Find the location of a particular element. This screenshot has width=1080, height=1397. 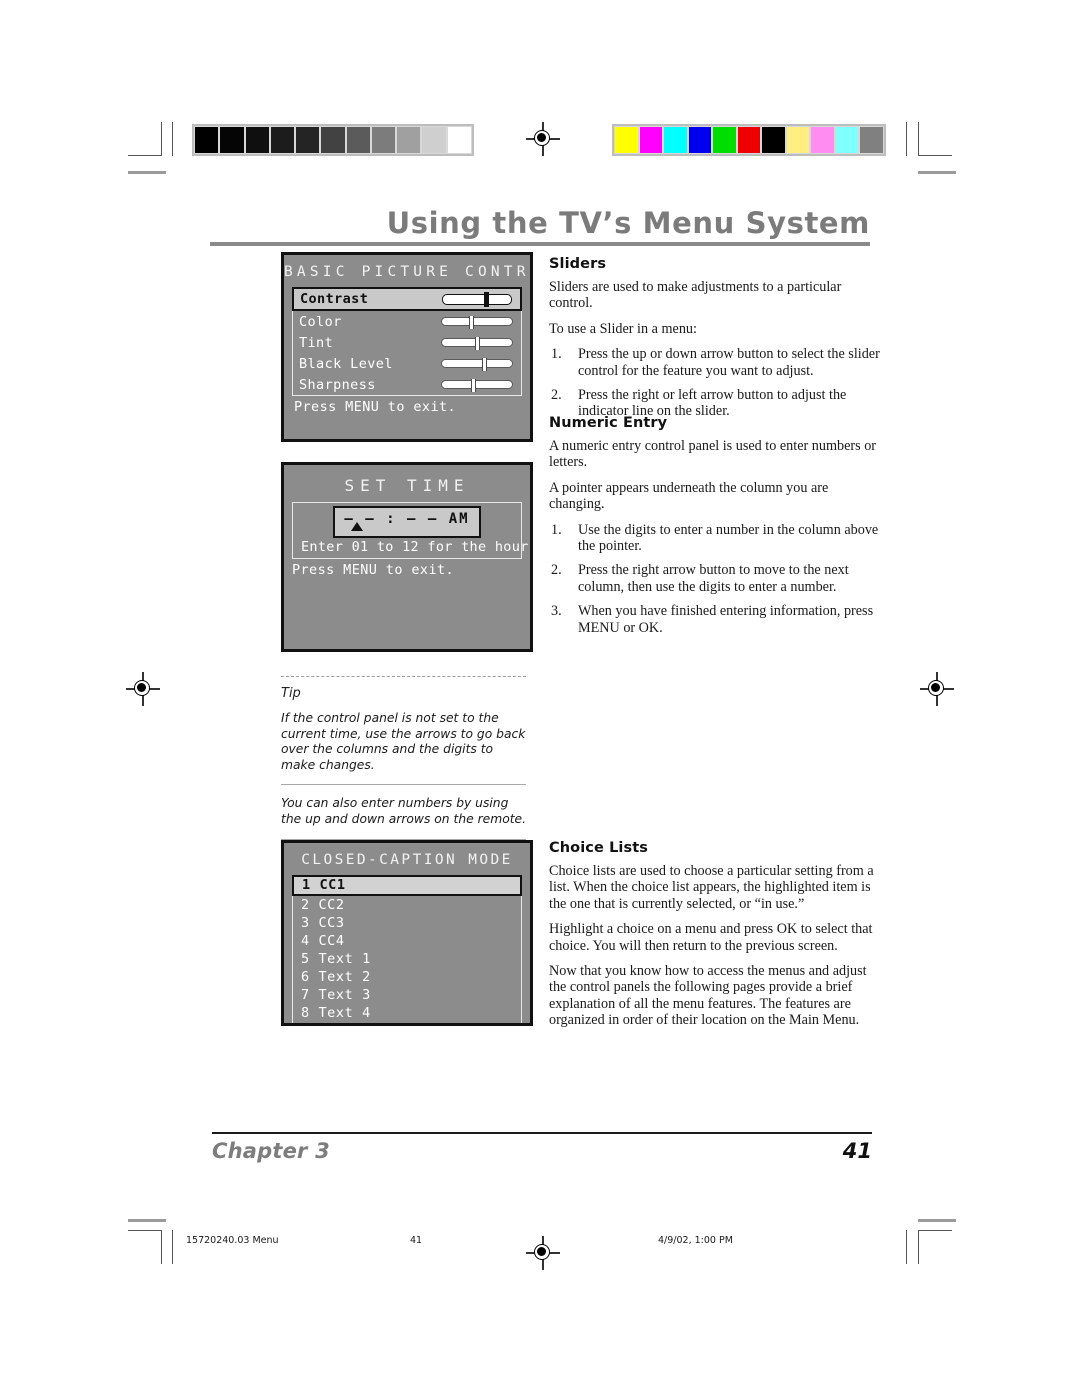

crop-dash-top-left is located at coordinates (147, 172).